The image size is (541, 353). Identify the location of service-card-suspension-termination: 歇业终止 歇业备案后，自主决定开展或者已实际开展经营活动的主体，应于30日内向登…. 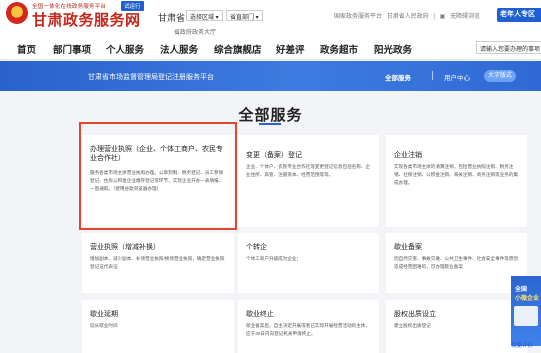
(308, 326).